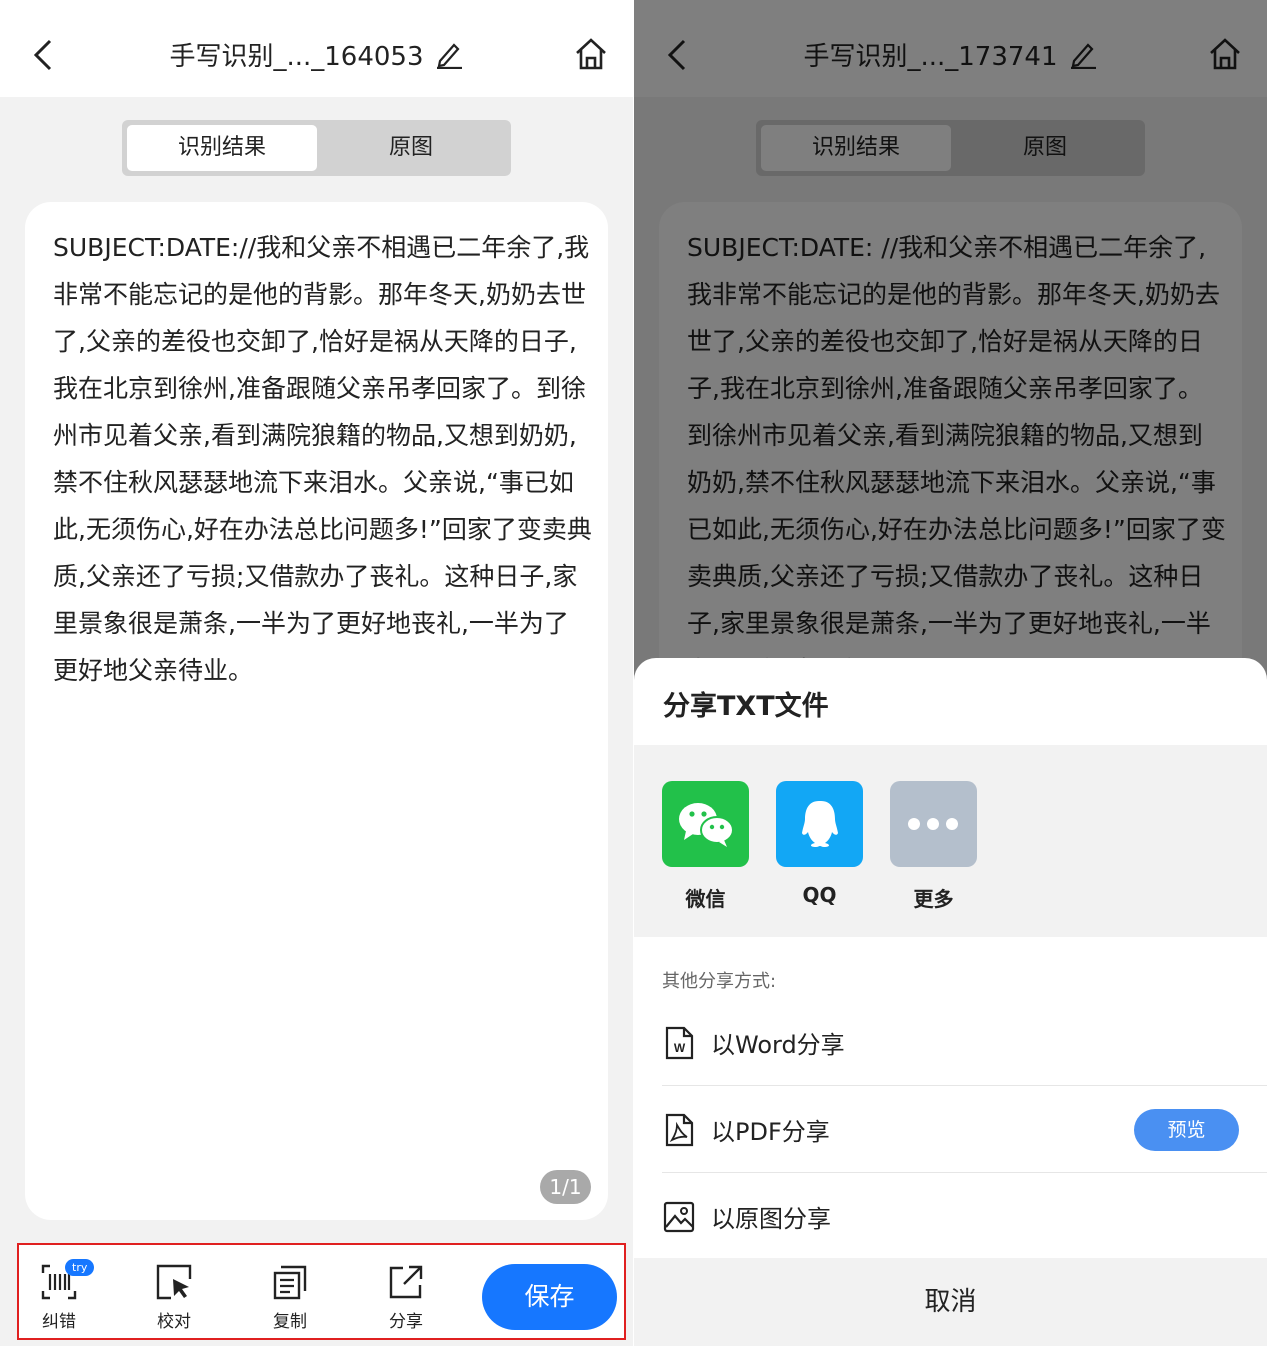  Describe the element at coordinates (964, 1216) in the screenshot. I see `share-as-original-image-option: 以原图分享` at that location.